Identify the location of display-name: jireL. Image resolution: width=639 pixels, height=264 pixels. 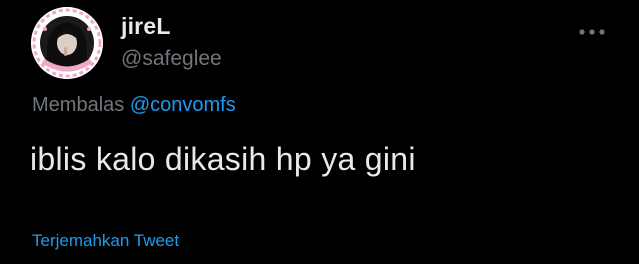
(146, 26).